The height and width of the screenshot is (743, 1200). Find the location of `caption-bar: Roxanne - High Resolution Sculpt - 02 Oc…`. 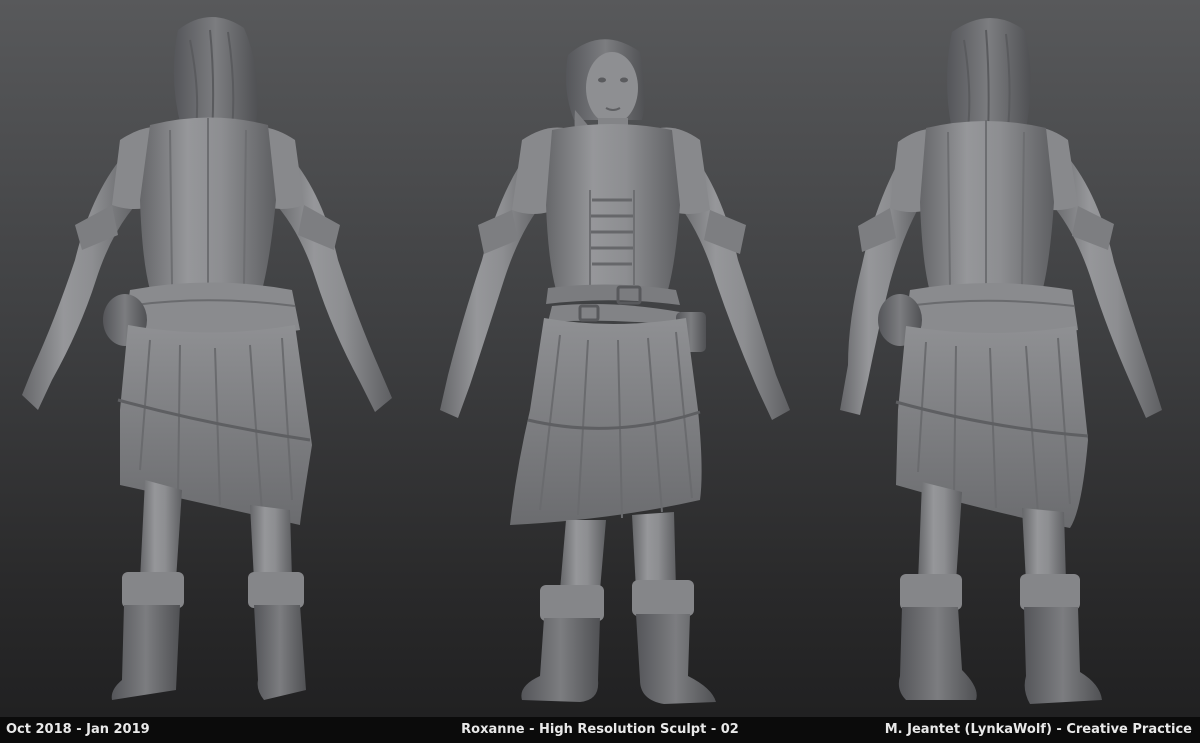

caption-bar: Roxanne - High Resolution Sculpt - 02 Oc… is located at coordinates (600, 730).